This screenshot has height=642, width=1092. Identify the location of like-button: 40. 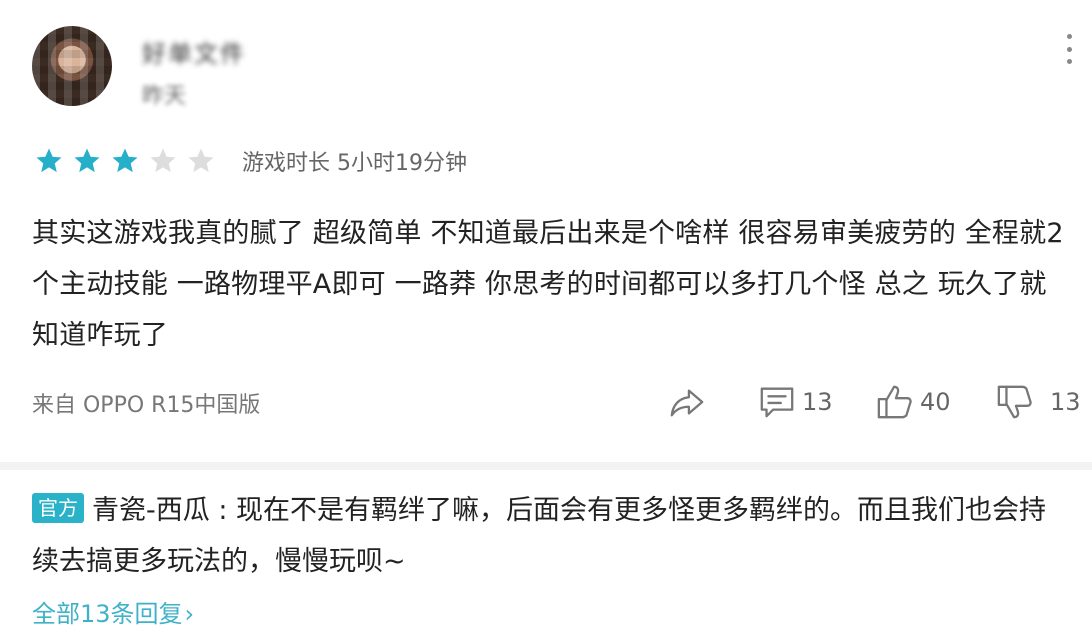
(913, 402).